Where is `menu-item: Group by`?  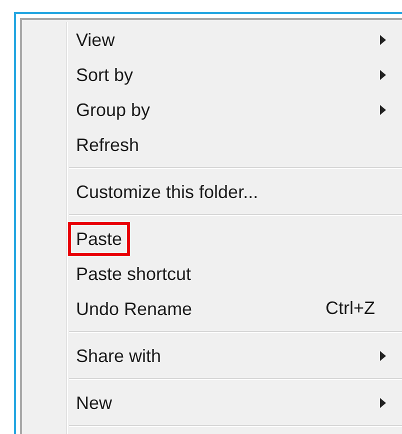
menu-item: Group by is located at coordinates (113, 109).